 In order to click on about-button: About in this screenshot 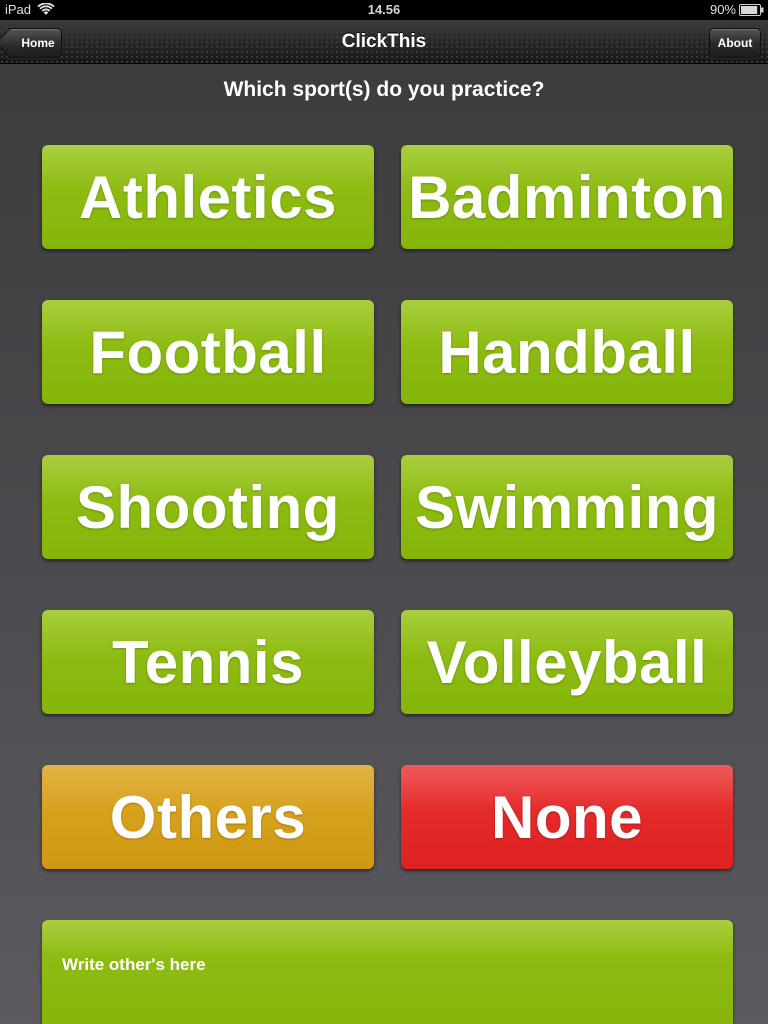, I will do `click(735, 43)`.